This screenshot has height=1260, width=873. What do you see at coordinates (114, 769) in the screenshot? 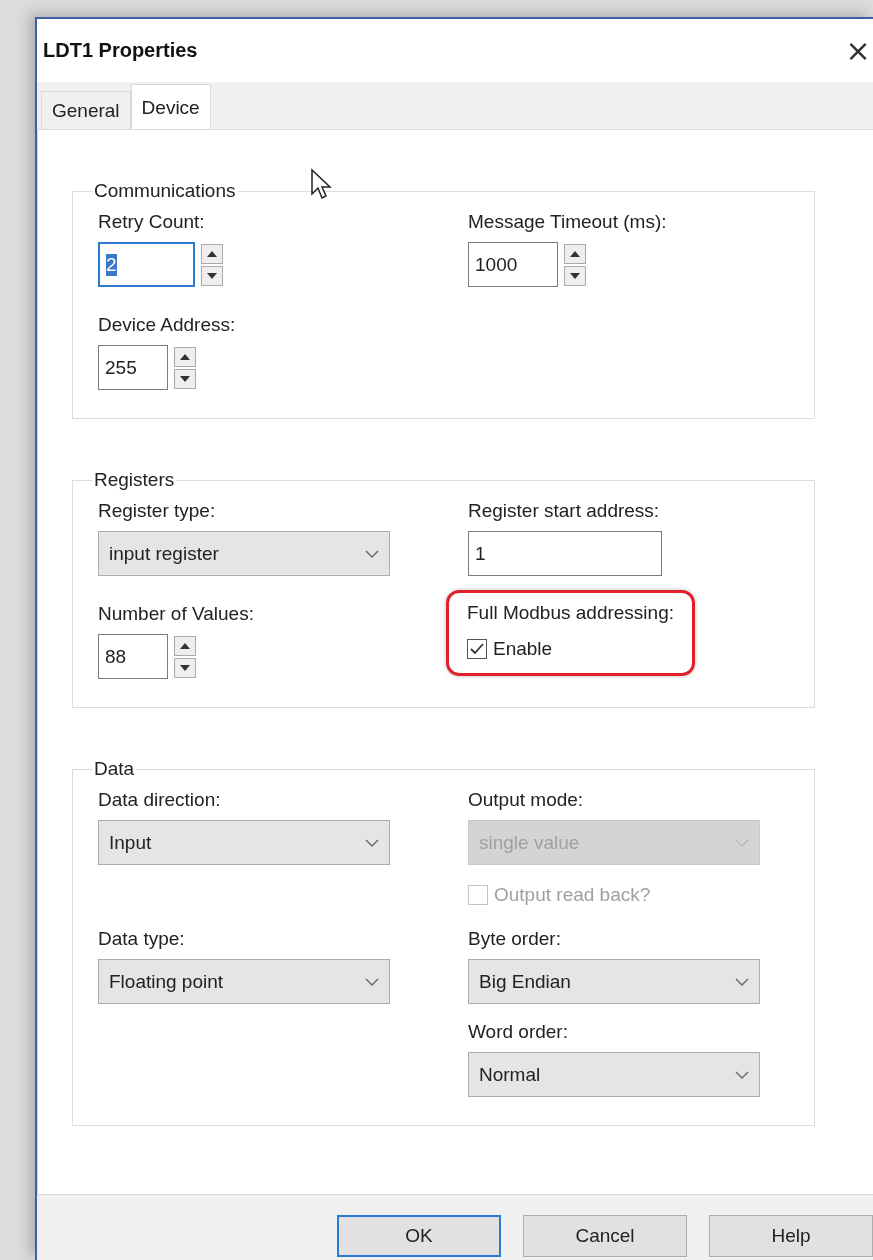
I see `group-title: Data` at bounding box center [114, 769].